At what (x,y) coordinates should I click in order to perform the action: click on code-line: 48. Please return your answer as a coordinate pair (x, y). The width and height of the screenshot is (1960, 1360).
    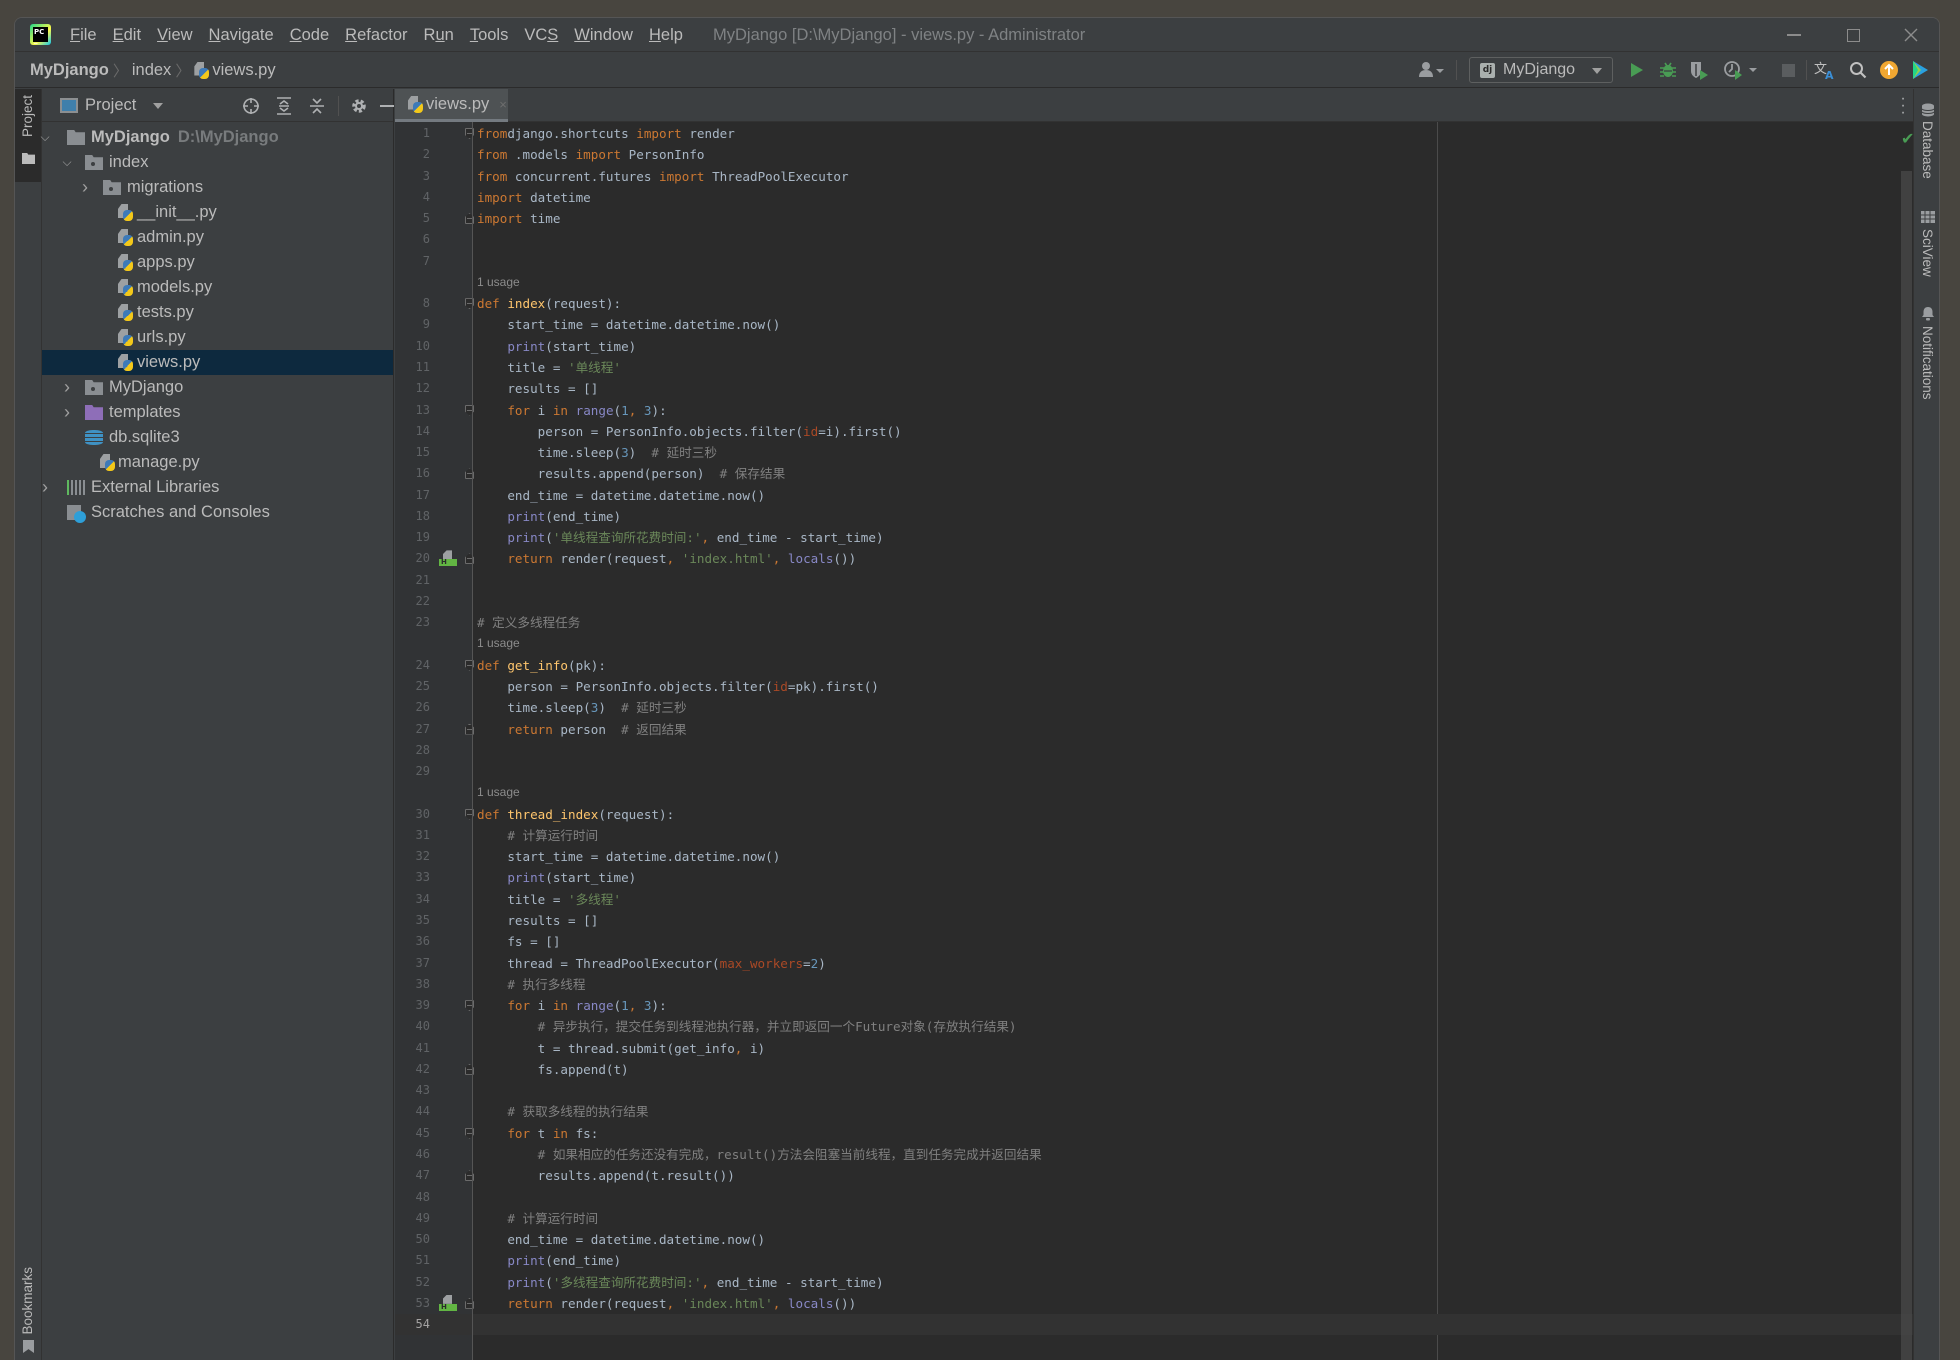
    Looking at the image, I should click on (1154, 1197).